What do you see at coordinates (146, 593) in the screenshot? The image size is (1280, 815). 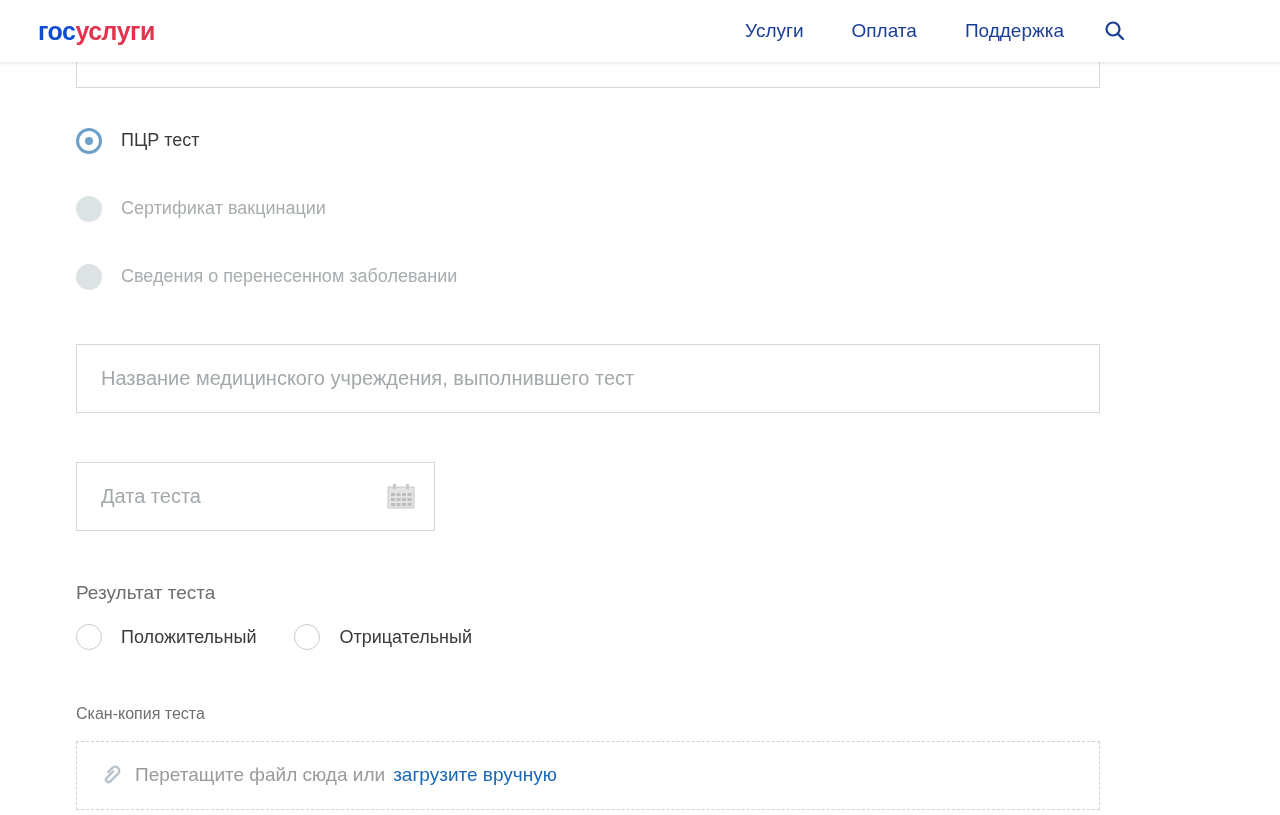 I see `field-label: Результат теста` at bounding box center [146, 593].